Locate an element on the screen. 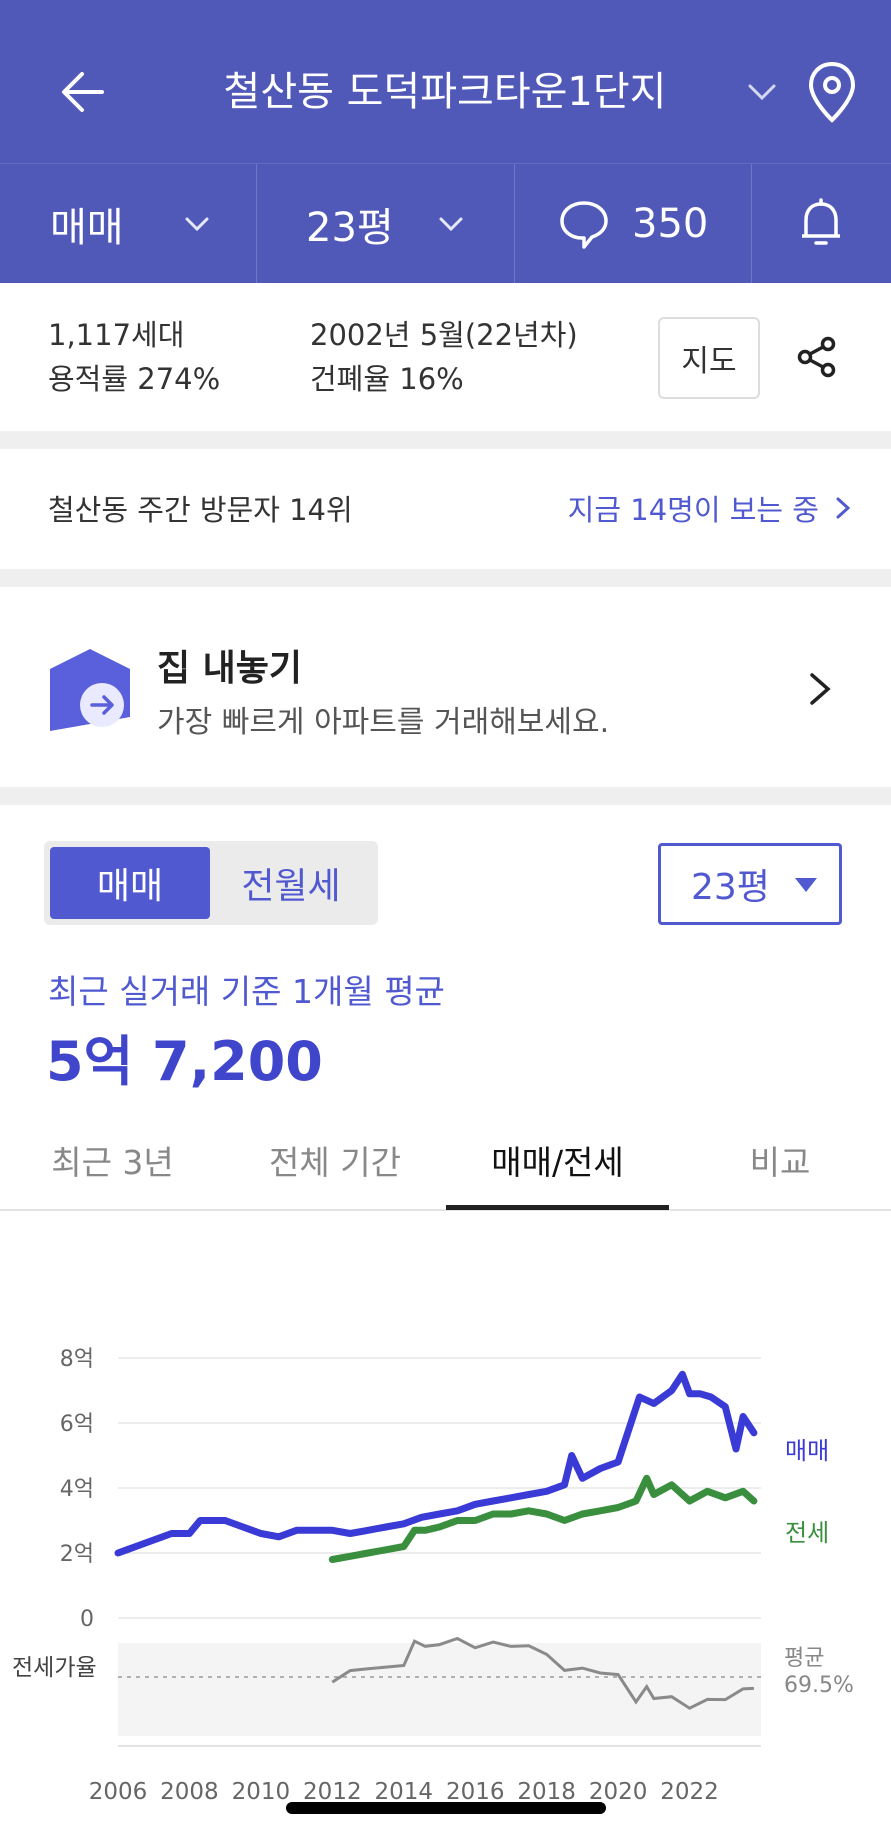 The image size is (891, 1822). comment-count: 350 is located at coordinates (670, 224).